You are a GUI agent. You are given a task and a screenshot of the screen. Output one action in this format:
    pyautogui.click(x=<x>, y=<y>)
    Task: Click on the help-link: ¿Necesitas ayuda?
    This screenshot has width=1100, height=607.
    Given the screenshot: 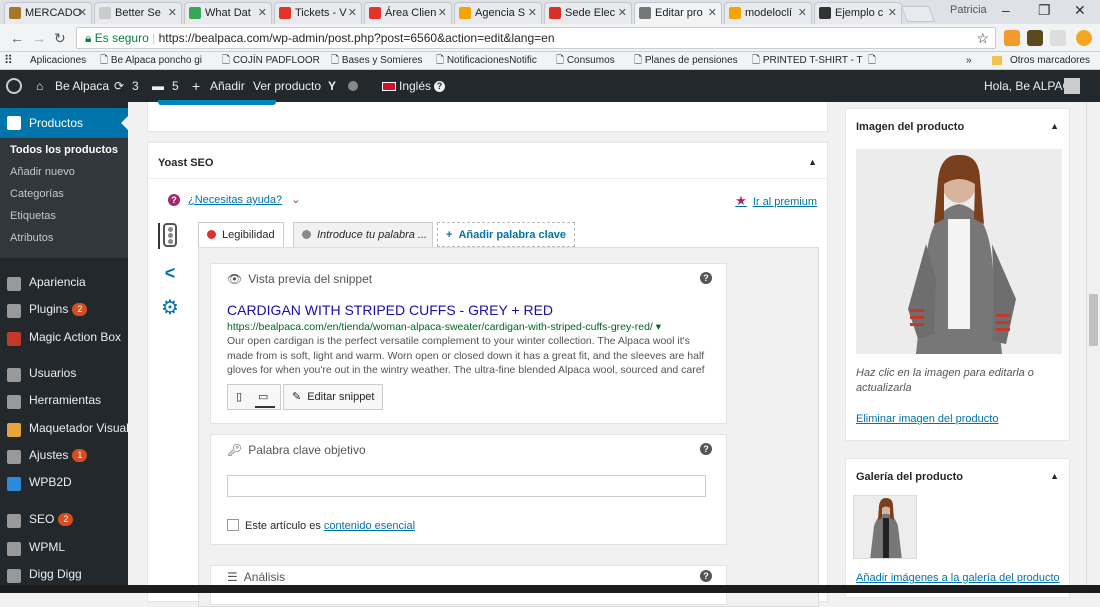 What is the action you would take?
    pyautogui.click(x=235, y=200)
    